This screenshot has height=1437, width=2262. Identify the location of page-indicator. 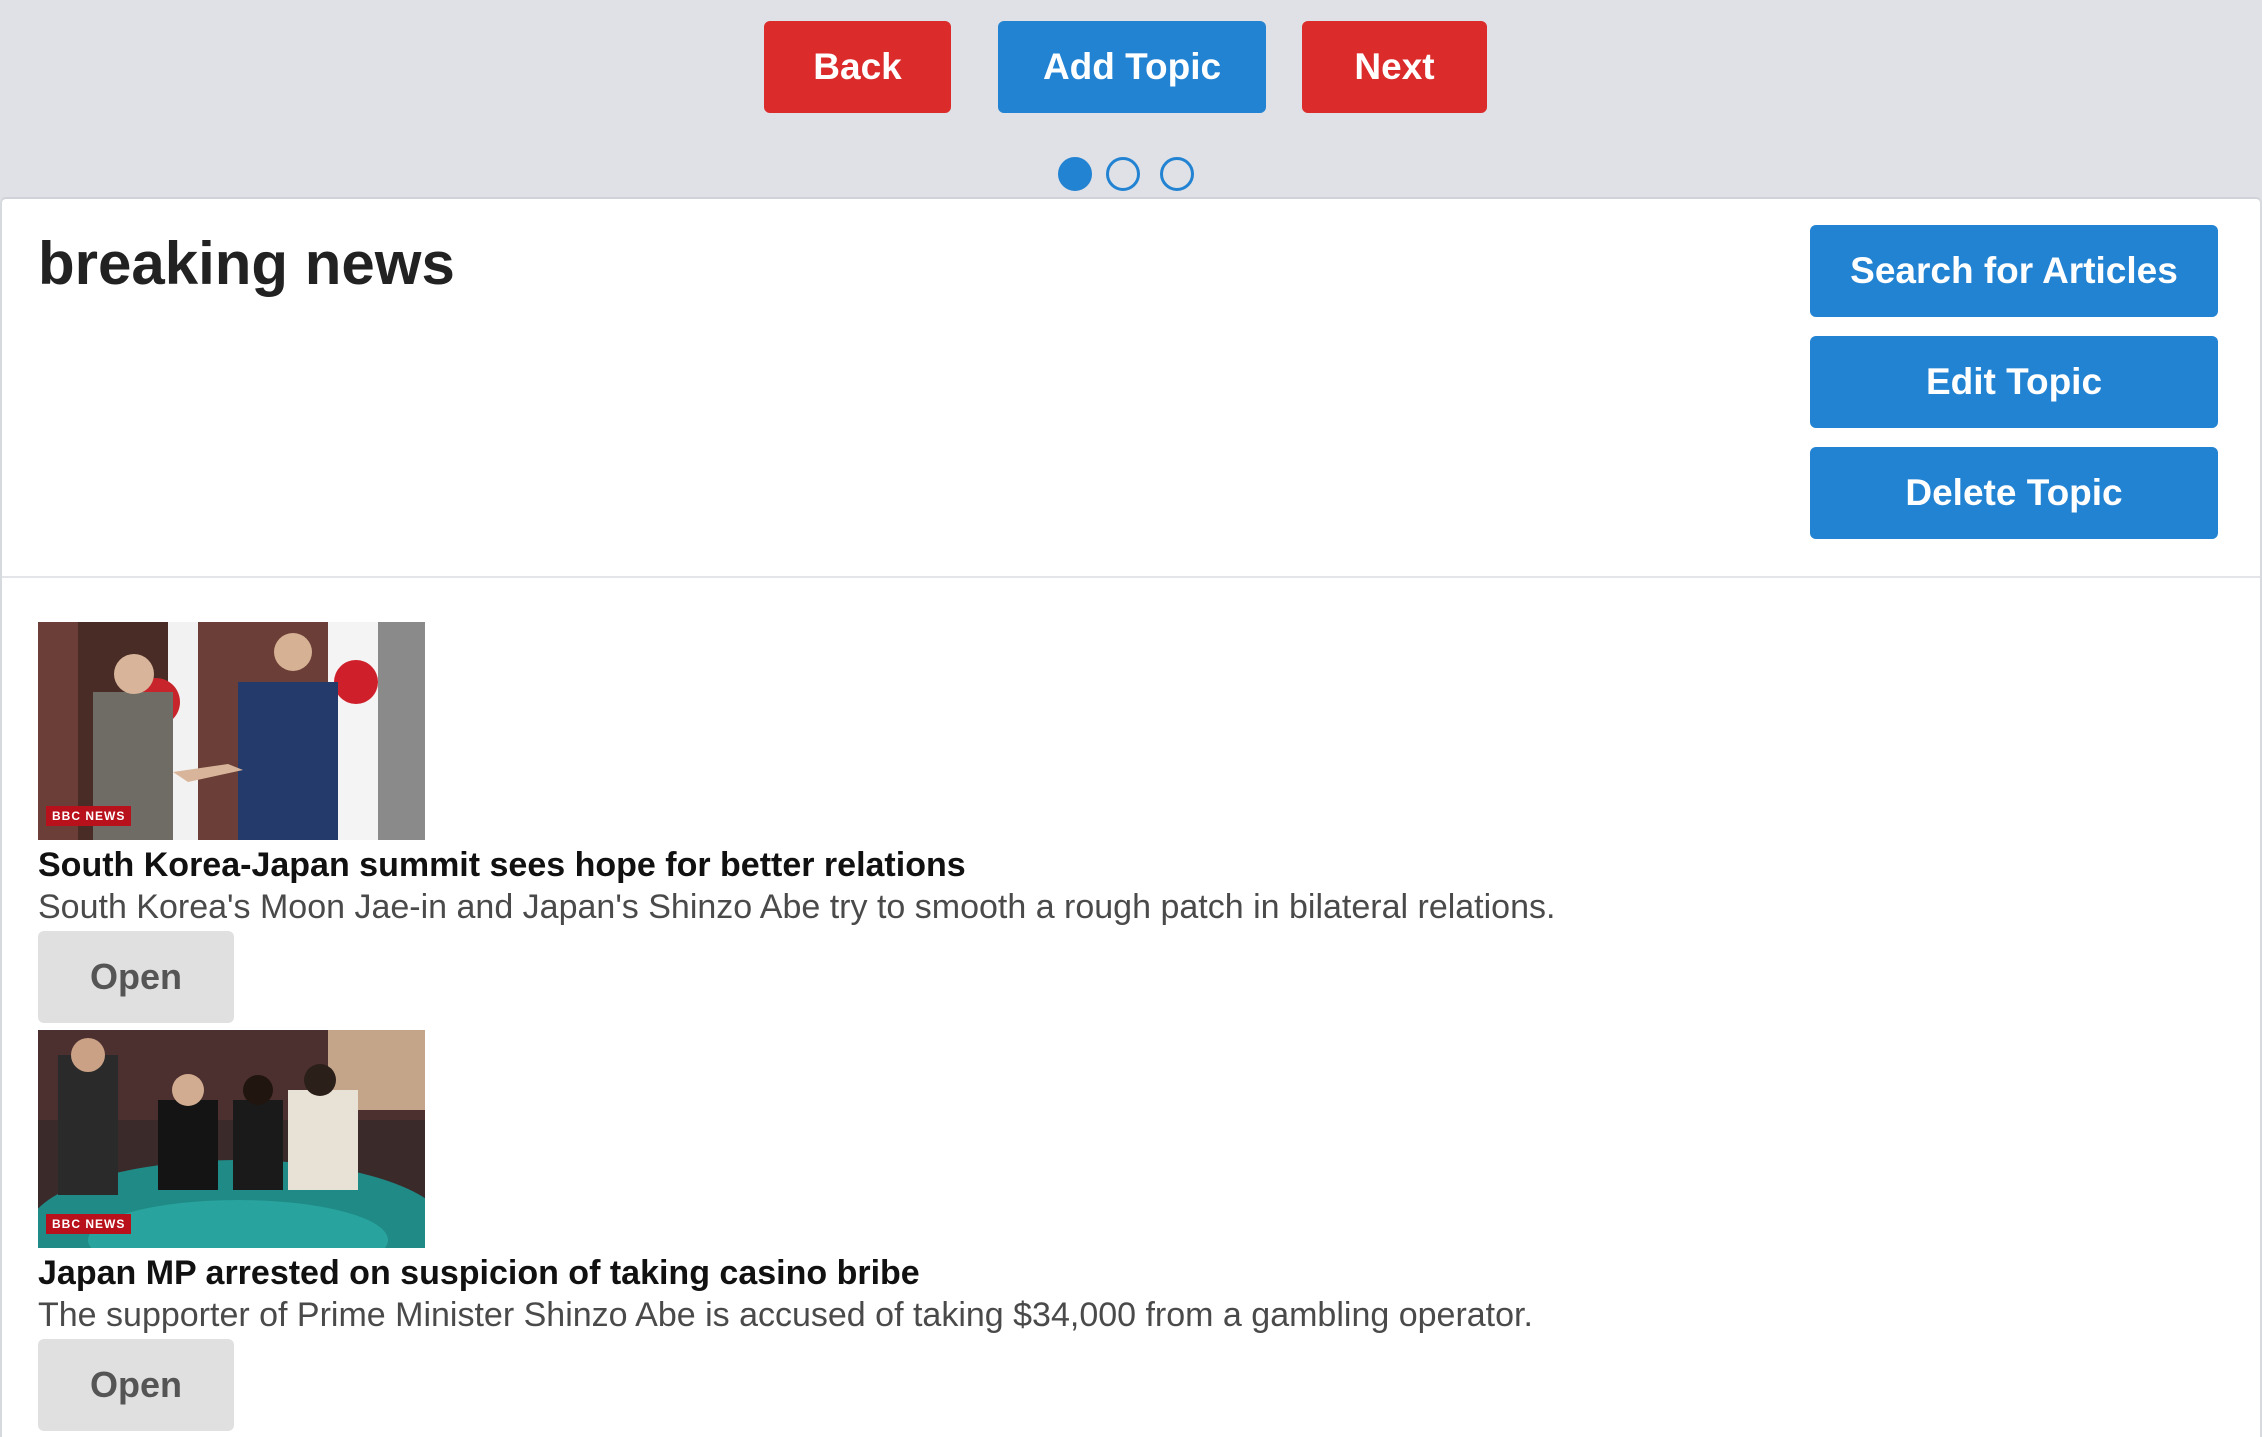
(1131, 175).